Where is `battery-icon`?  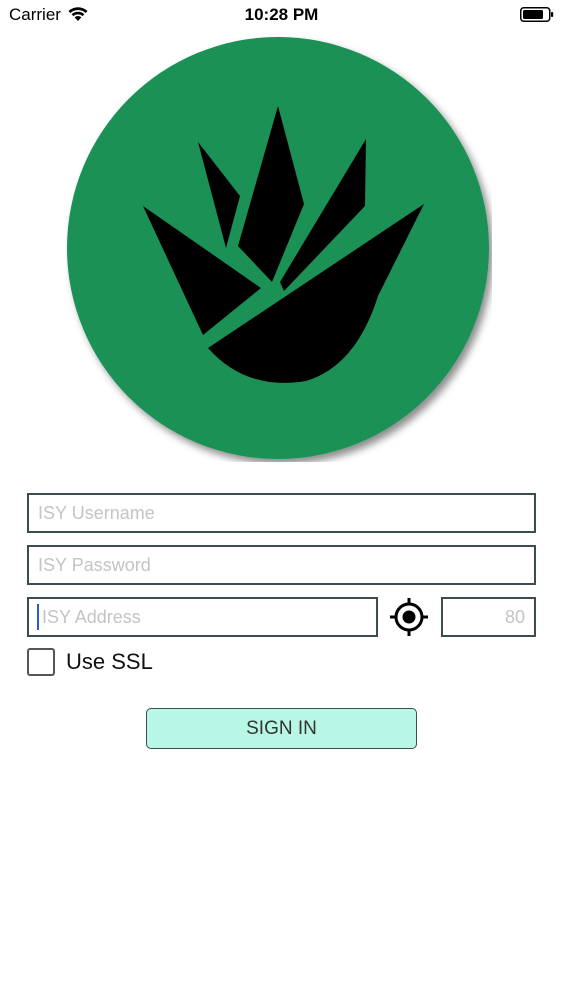
battery-icon is located at coordinates (537, 14).